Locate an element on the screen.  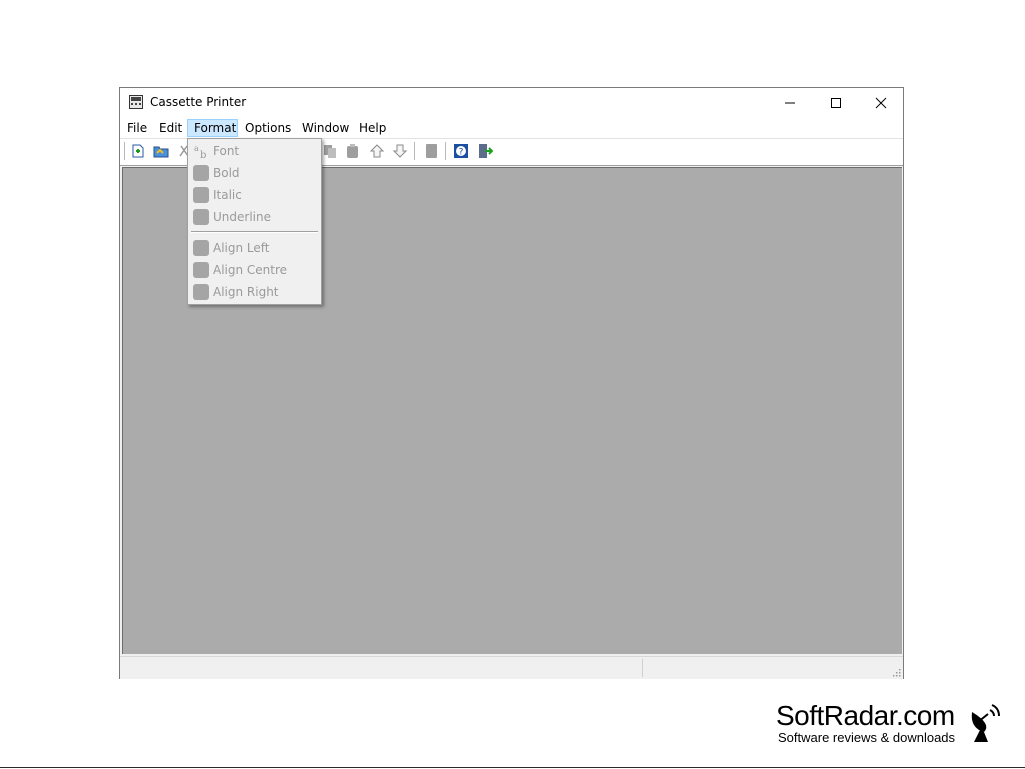
menu-item-label: Underline is located at coordinates (242, 217).